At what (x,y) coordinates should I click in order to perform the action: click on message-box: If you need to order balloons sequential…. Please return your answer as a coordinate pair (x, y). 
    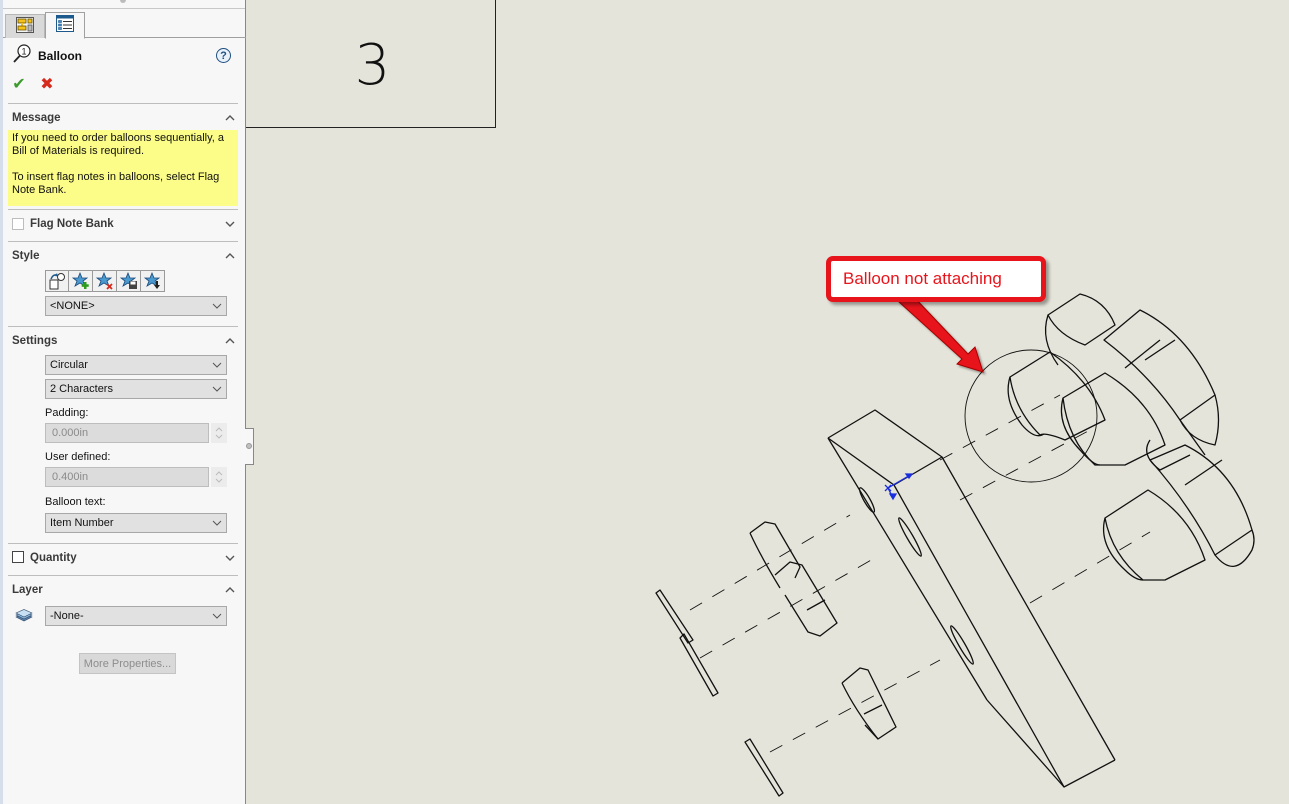
    Looking at the image, I should click on (123, 168).